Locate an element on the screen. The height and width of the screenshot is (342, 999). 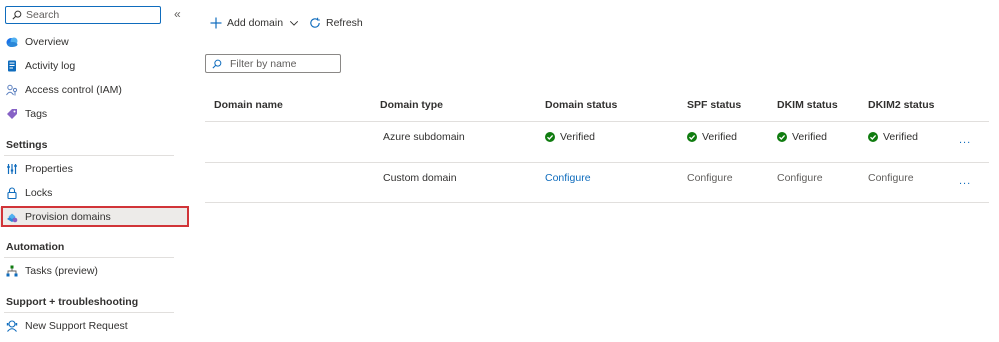
section-header-settings: Settings is located at coordinates (27, 145).